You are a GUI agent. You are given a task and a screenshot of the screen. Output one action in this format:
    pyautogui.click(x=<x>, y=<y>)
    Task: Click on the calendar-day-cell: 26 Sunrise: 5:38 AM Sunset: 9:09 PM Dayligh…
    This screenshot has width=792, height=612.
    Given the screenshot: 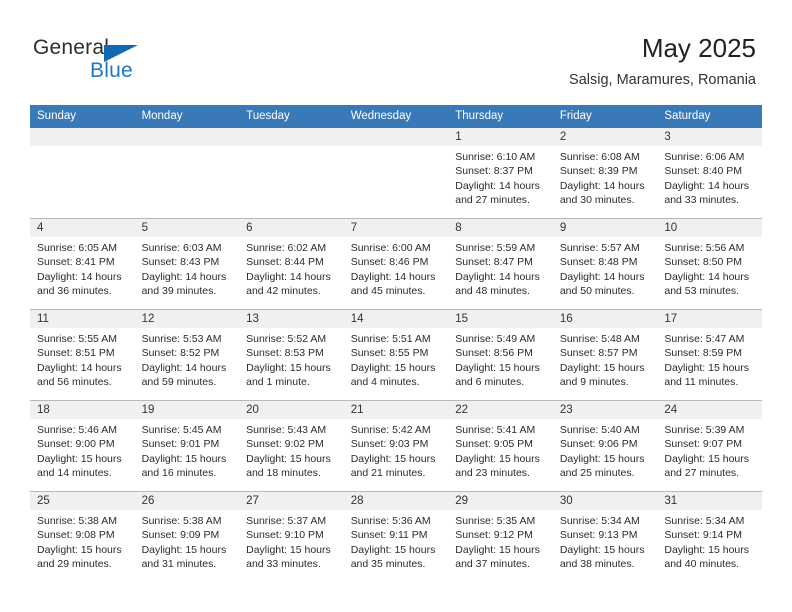 What is the action you would take?
    pyautogui.click(x=187, y=536)
    